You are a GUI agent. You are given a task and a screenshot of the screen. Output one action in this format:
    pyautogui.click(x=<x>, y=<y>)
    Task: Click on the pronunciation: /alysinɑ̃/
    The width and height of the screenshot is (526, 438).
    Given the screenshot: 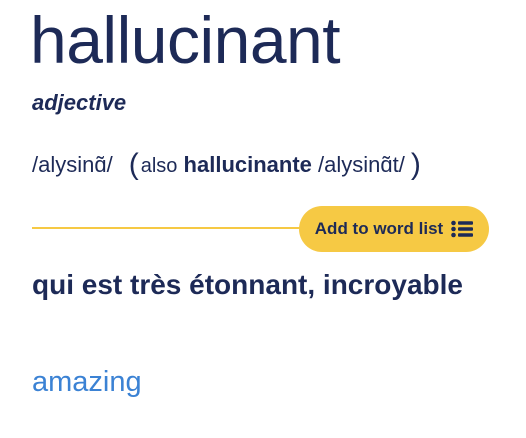 What is the action you would take?
    pyautogui.click(x=72, y=164)
    